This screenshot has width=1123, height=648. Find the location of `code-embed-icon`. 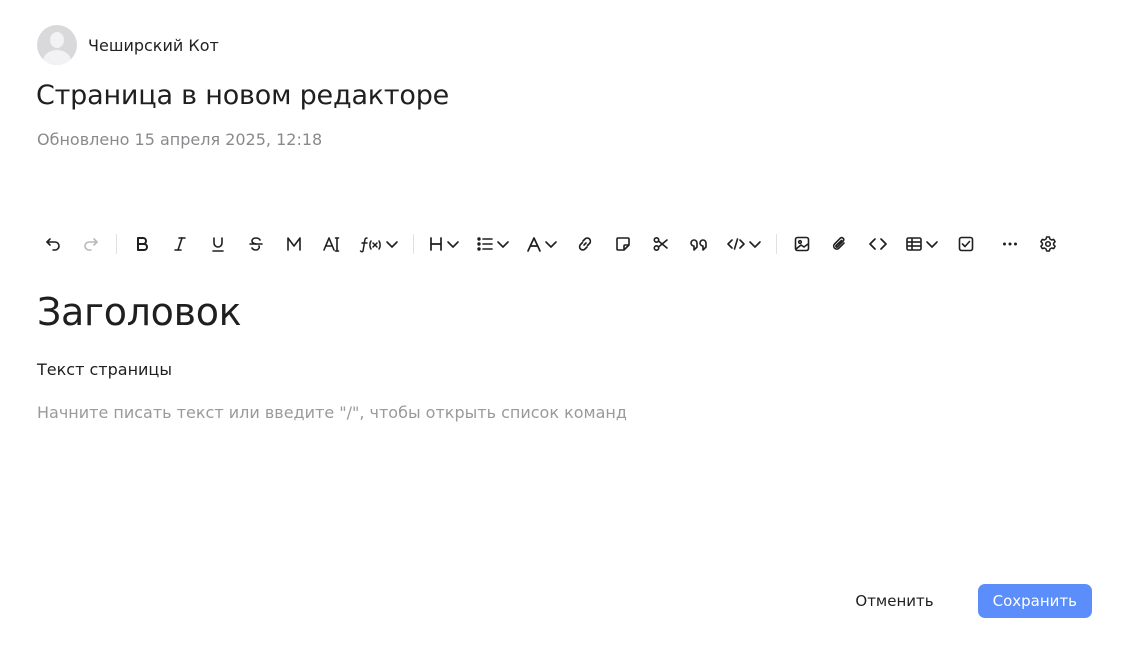

code-embed-icon is located at coordinates (736, 244).